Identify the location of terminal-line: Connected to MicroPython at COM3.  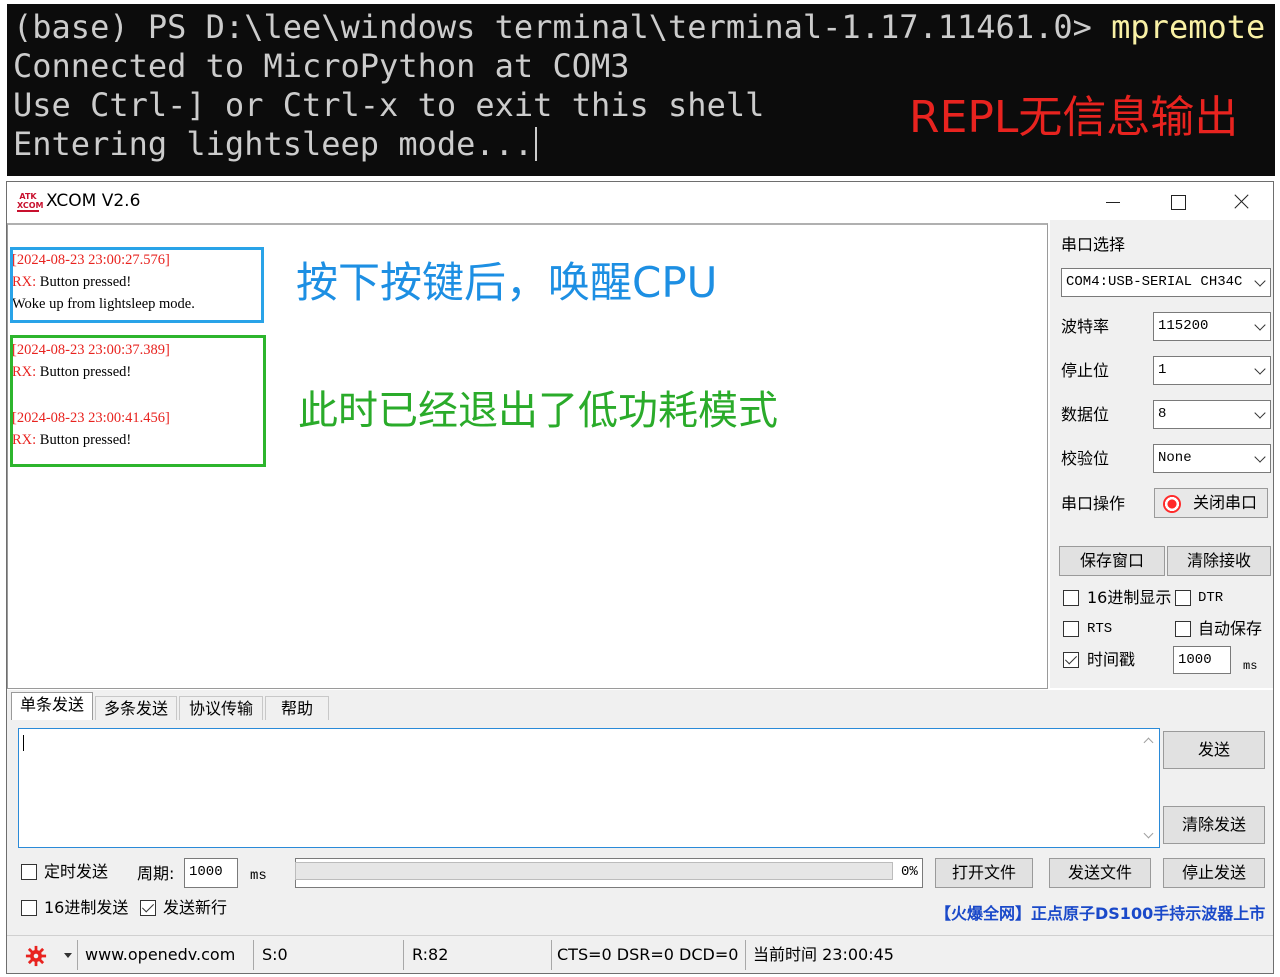
(321, 66).